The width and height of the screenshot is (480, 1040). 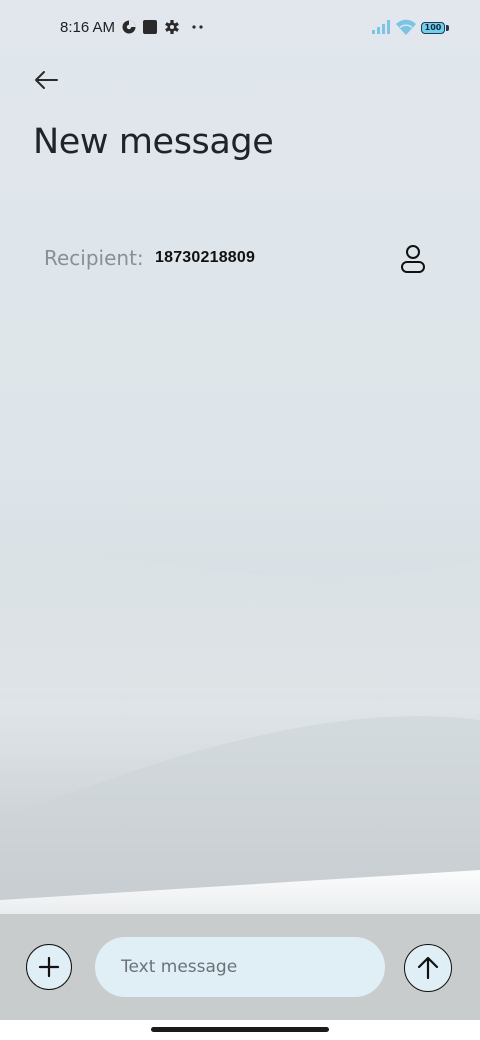 I want to click on battery-icon: 100, so click(x=433, y=28).